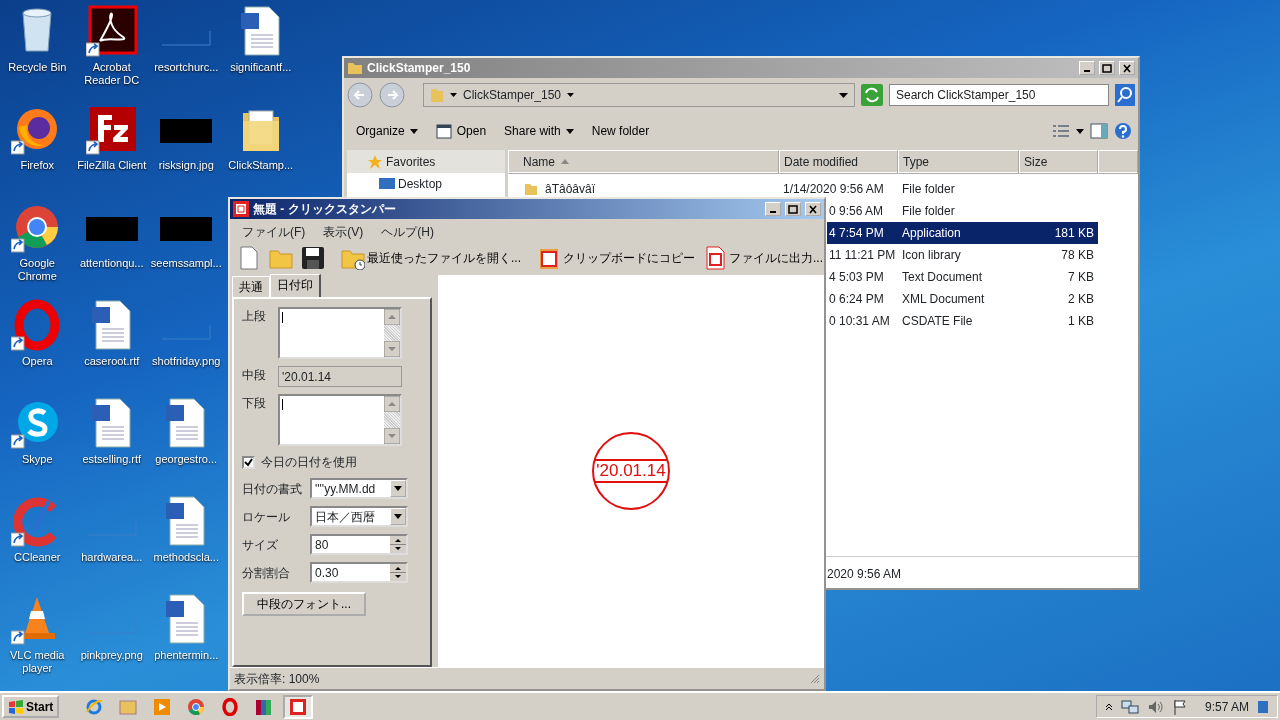  What do you see at coordinates (387, 131) in the screenshot?
I see `menu-button: Organize` at bounding box center [387, 131].